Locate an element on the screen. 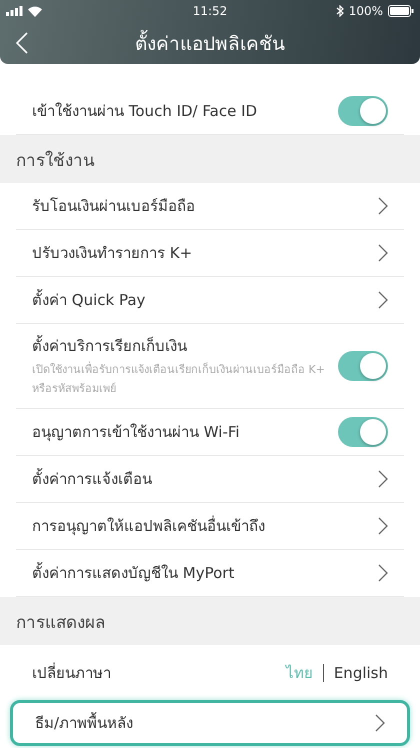  section-header: การแสดงผล is located at coordinates (210, 621).